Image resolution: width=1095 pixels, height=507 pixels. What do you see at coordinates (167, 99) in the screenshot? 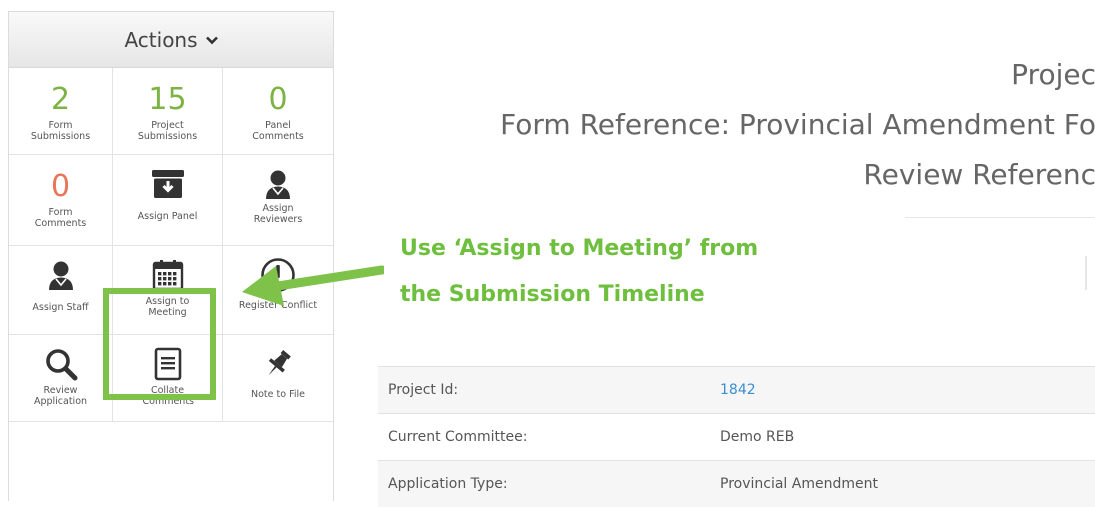
I see `project-submissions-count: 15` at bounding box center [167, 99].